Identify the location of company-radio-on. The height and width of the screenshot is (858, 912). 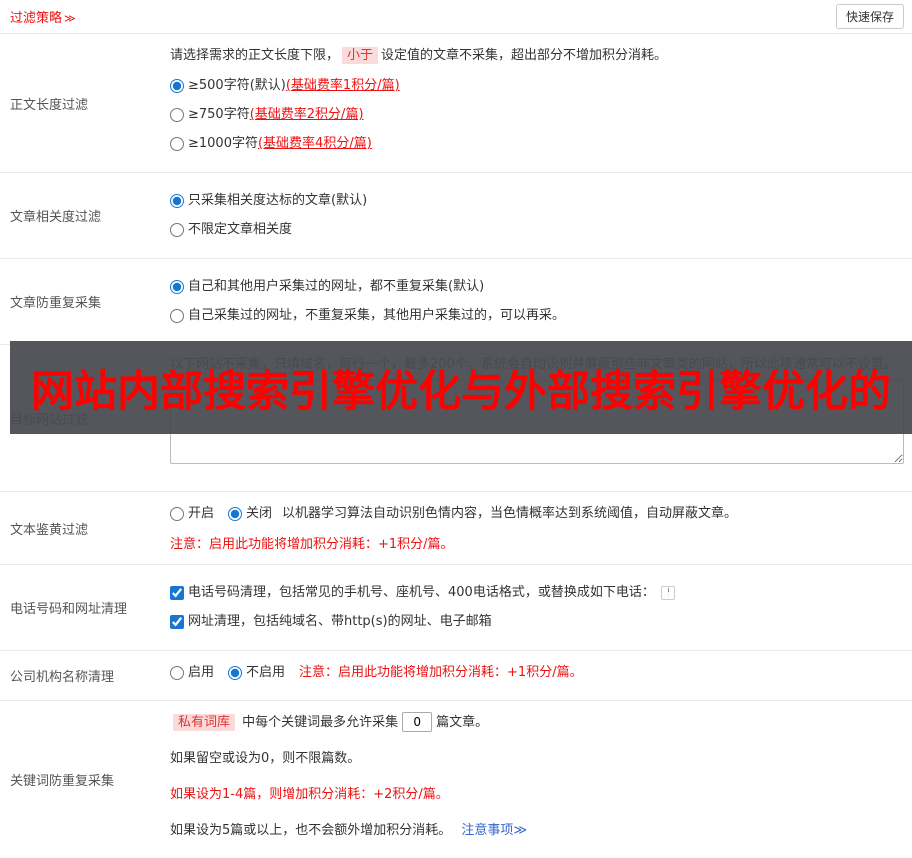
(177, 673).